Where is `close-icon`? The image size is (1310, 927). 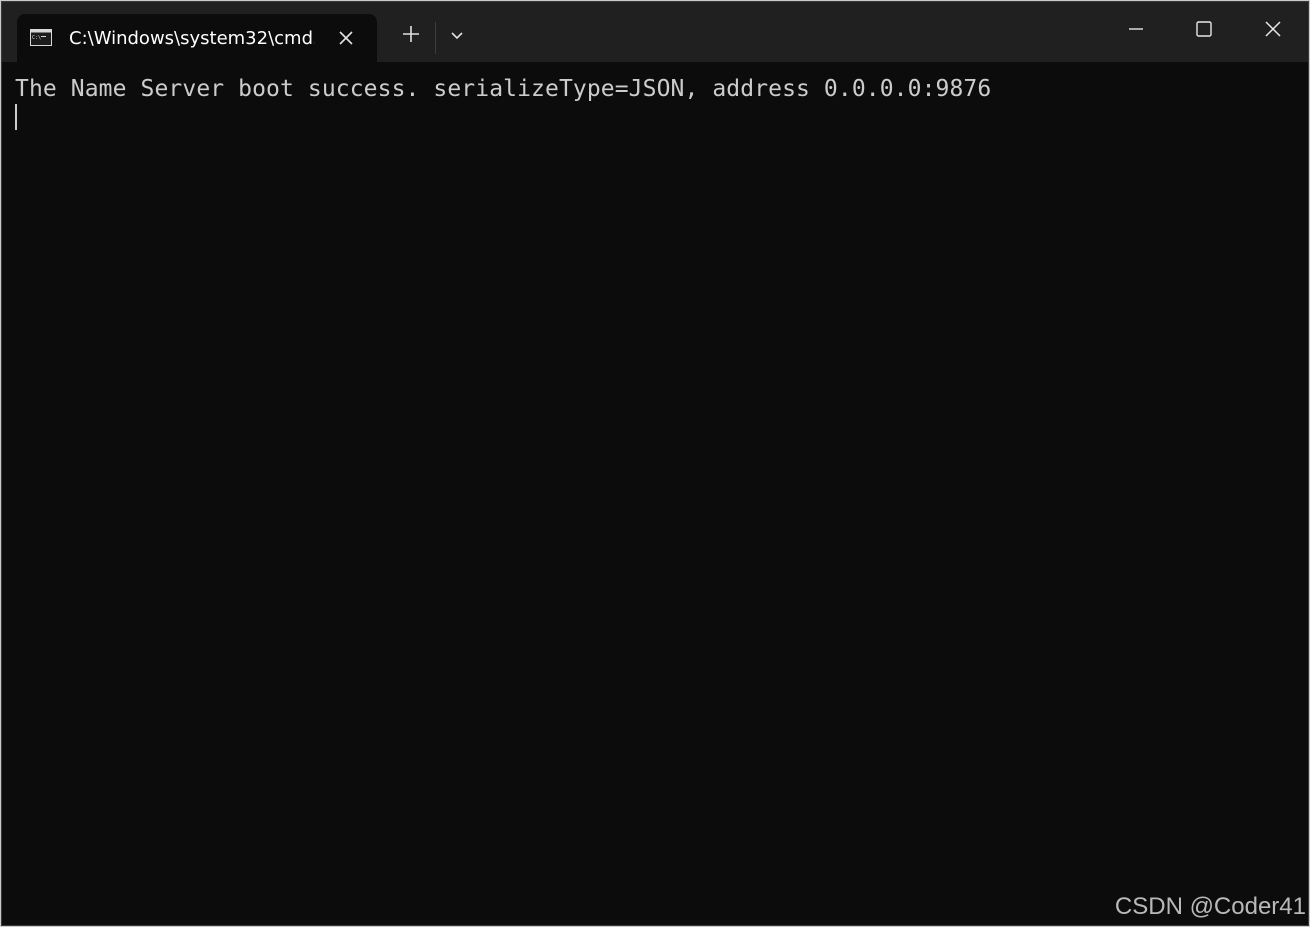 close-icon is located at coordinates (1273, 31).